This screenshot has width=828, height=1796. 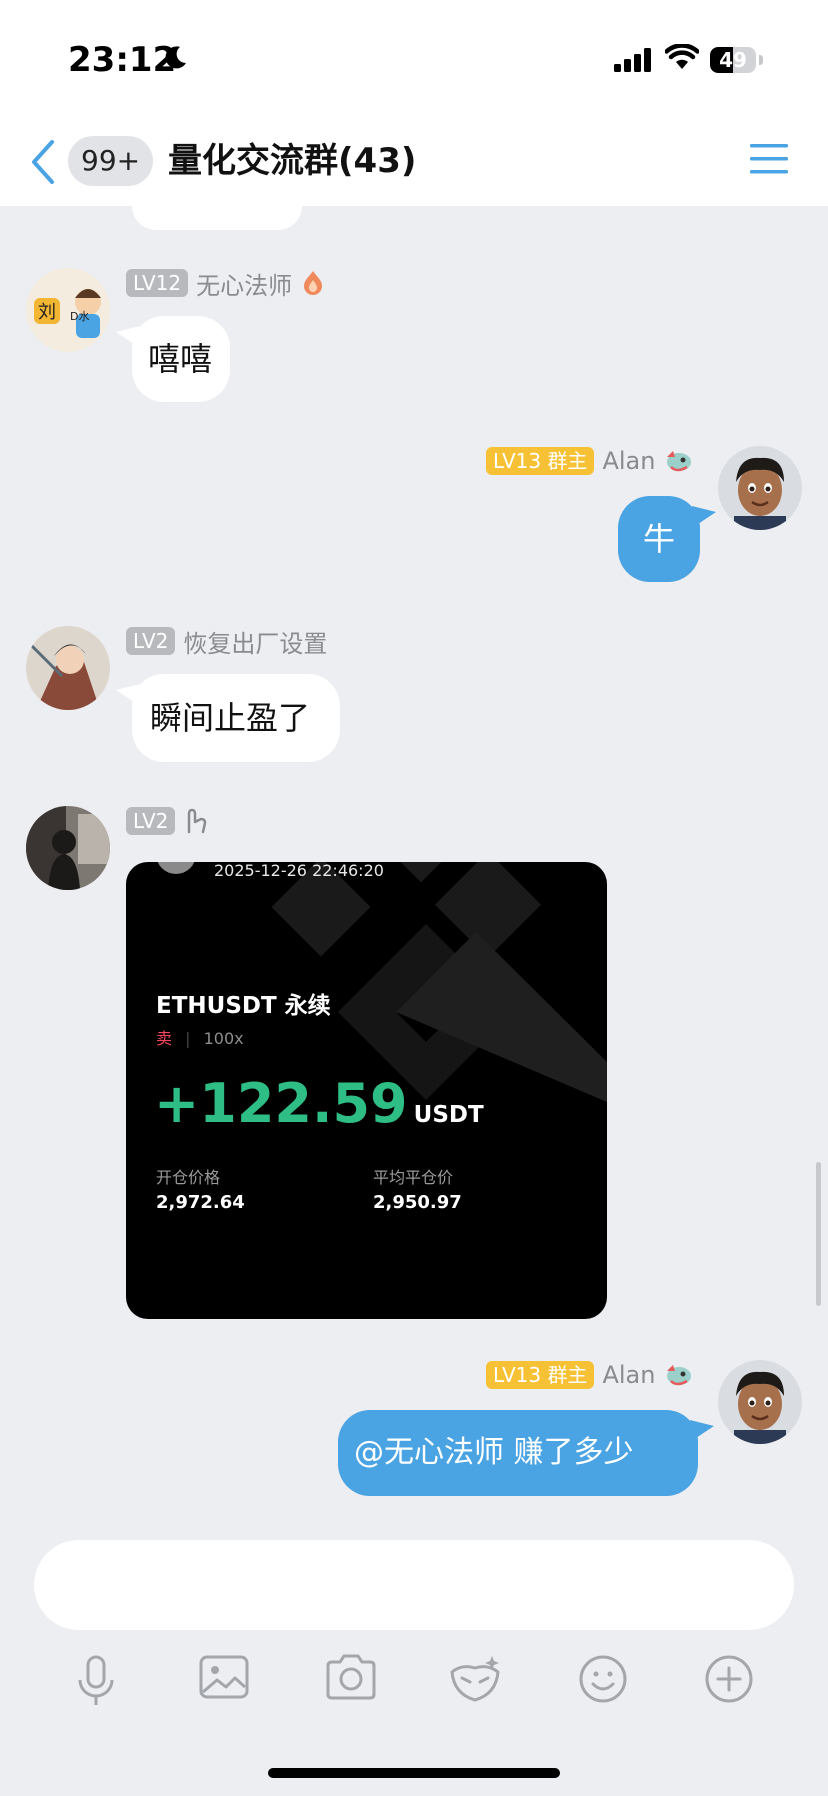 I want to click on unread-count-badge: 99+, so click(x=111, y=161).